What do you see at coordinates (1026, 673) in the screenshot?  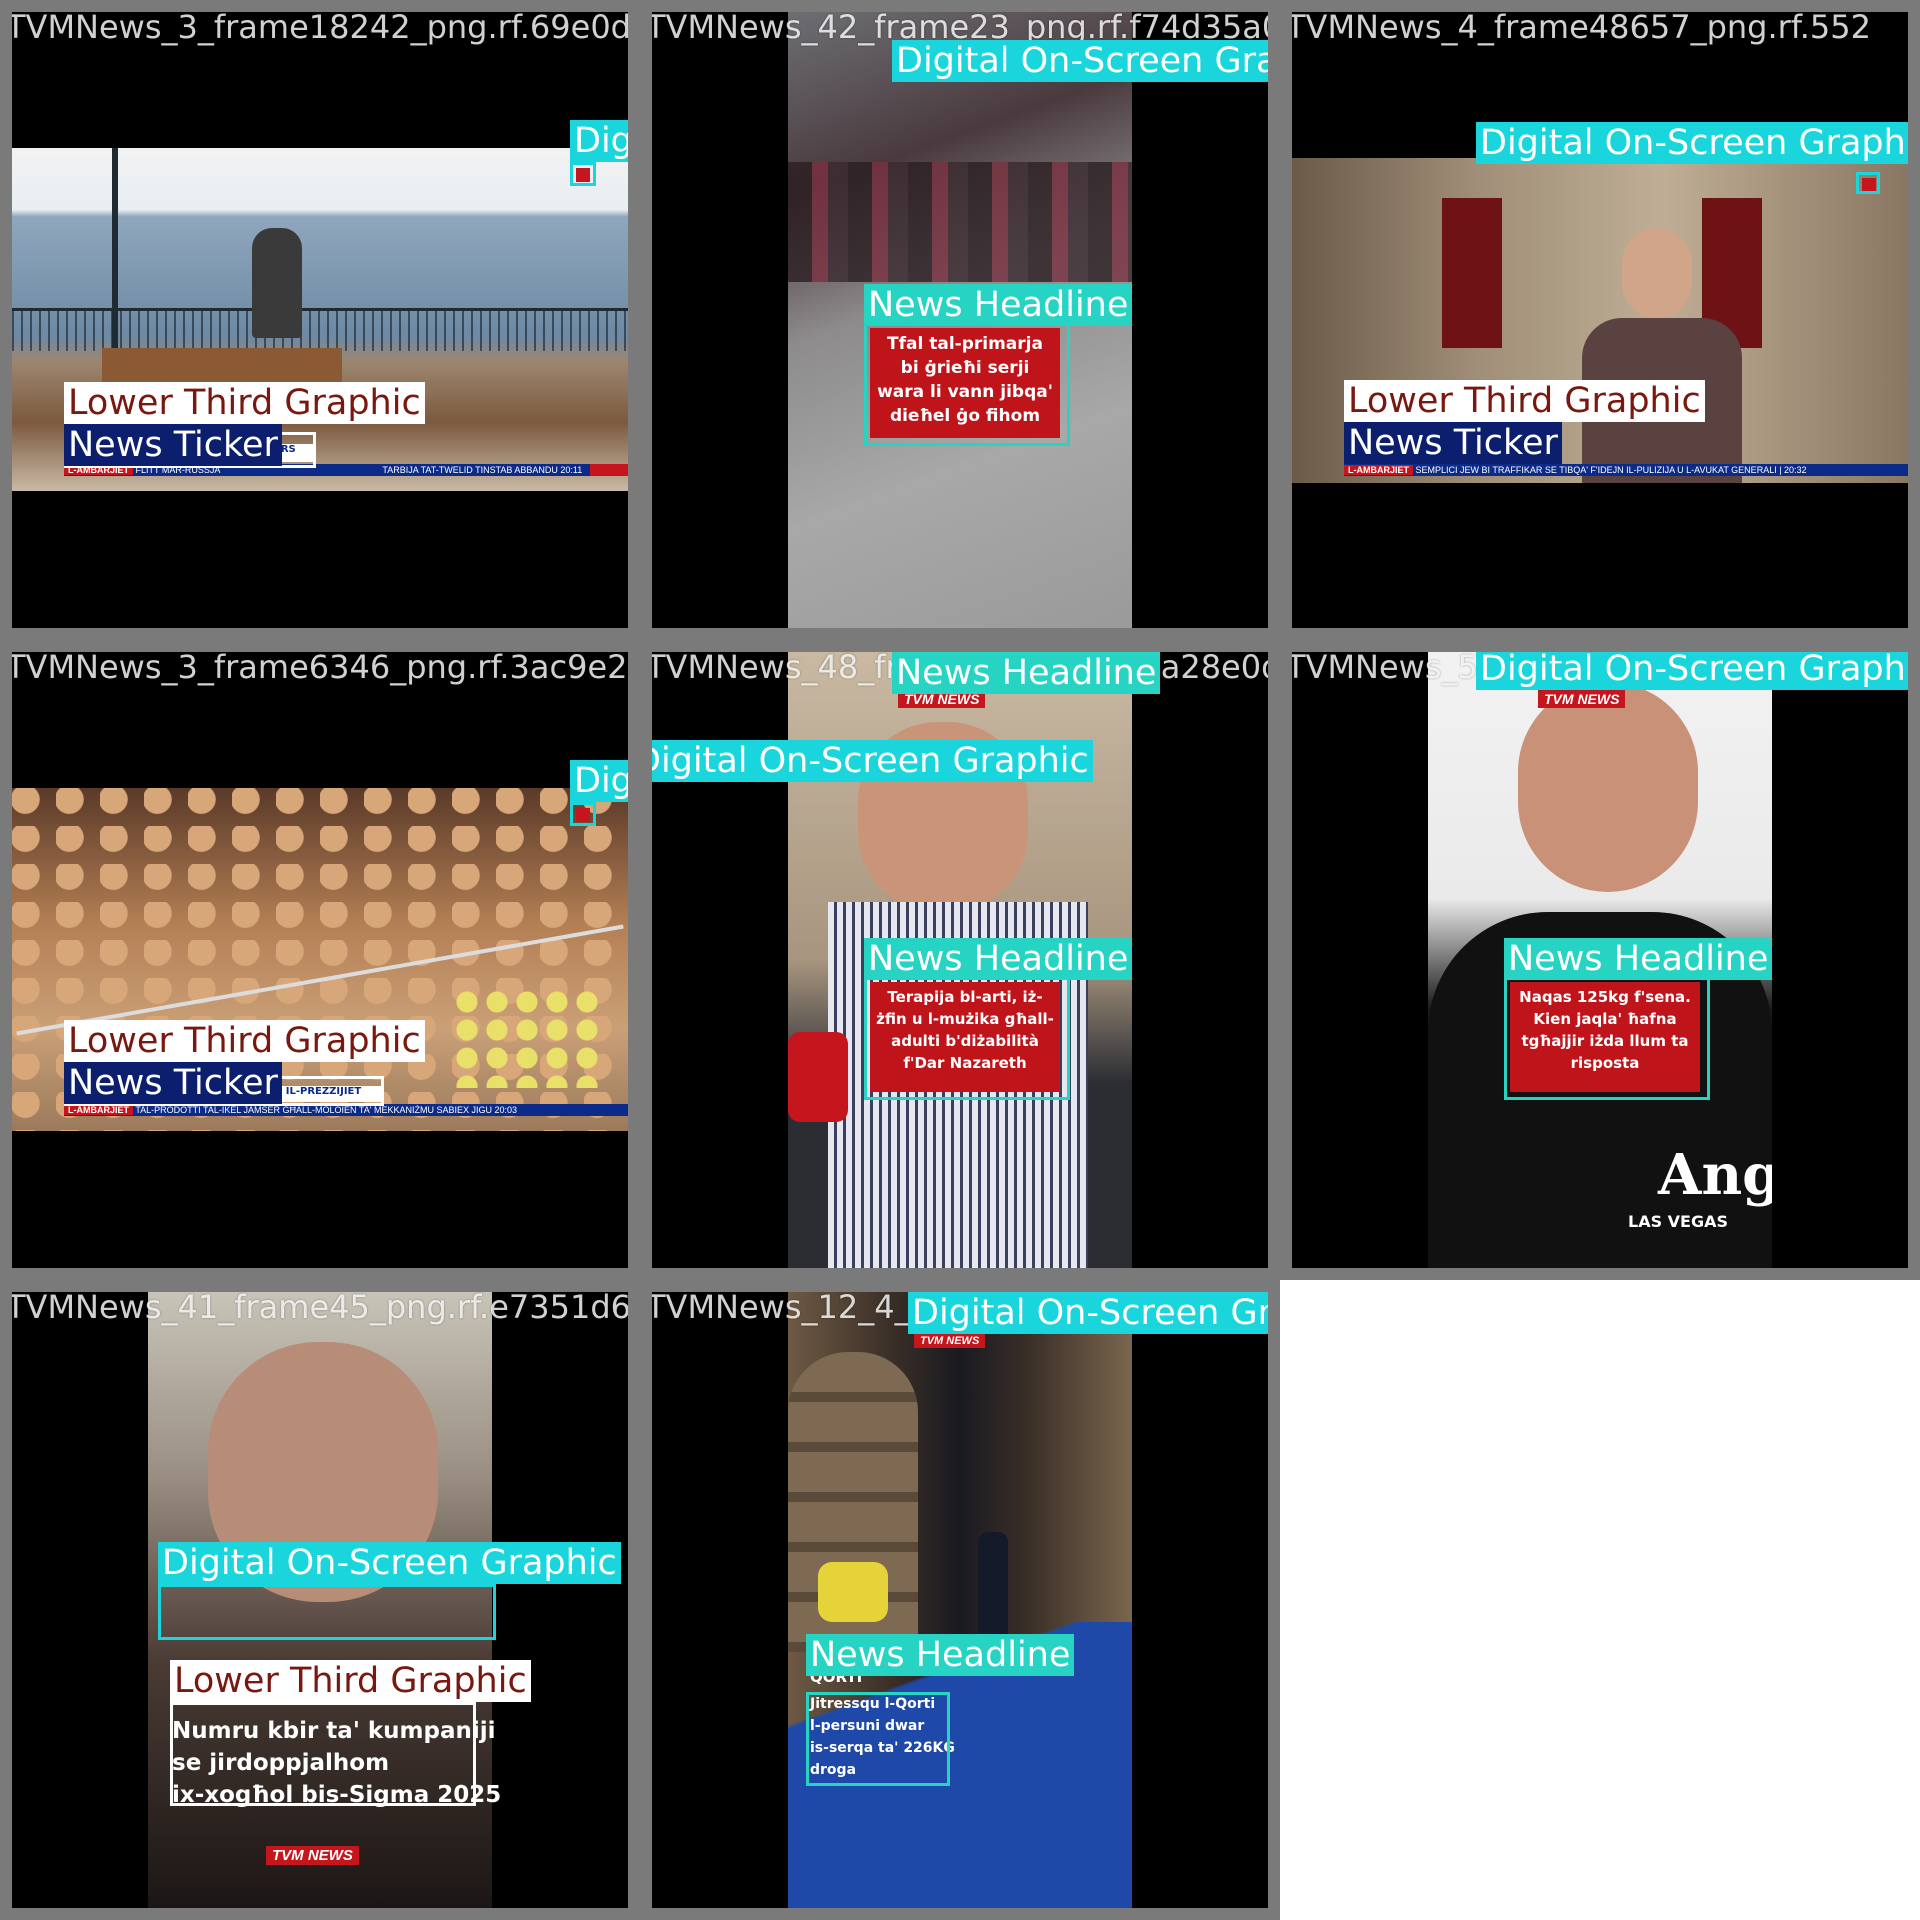 I see `class-label-nh-top: News Headline` at bounding box center [1026, 673].